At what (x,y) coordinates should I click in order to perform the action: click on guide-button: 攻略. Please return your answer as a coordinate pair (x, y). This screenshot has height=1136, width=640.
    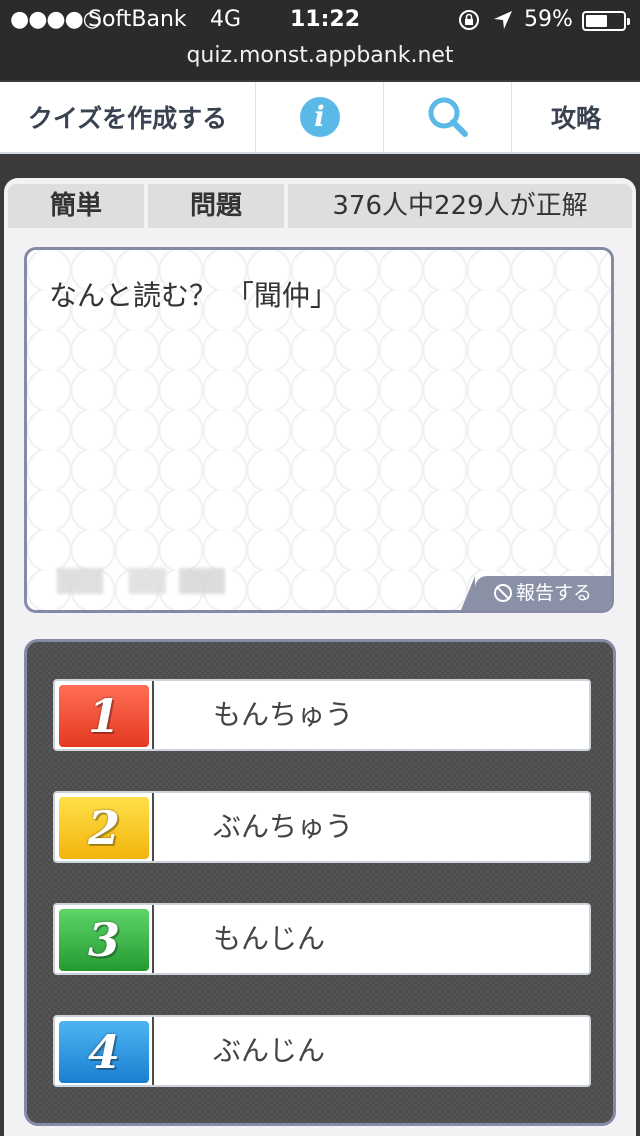
    Looking at the image, I should click on (576, 117).